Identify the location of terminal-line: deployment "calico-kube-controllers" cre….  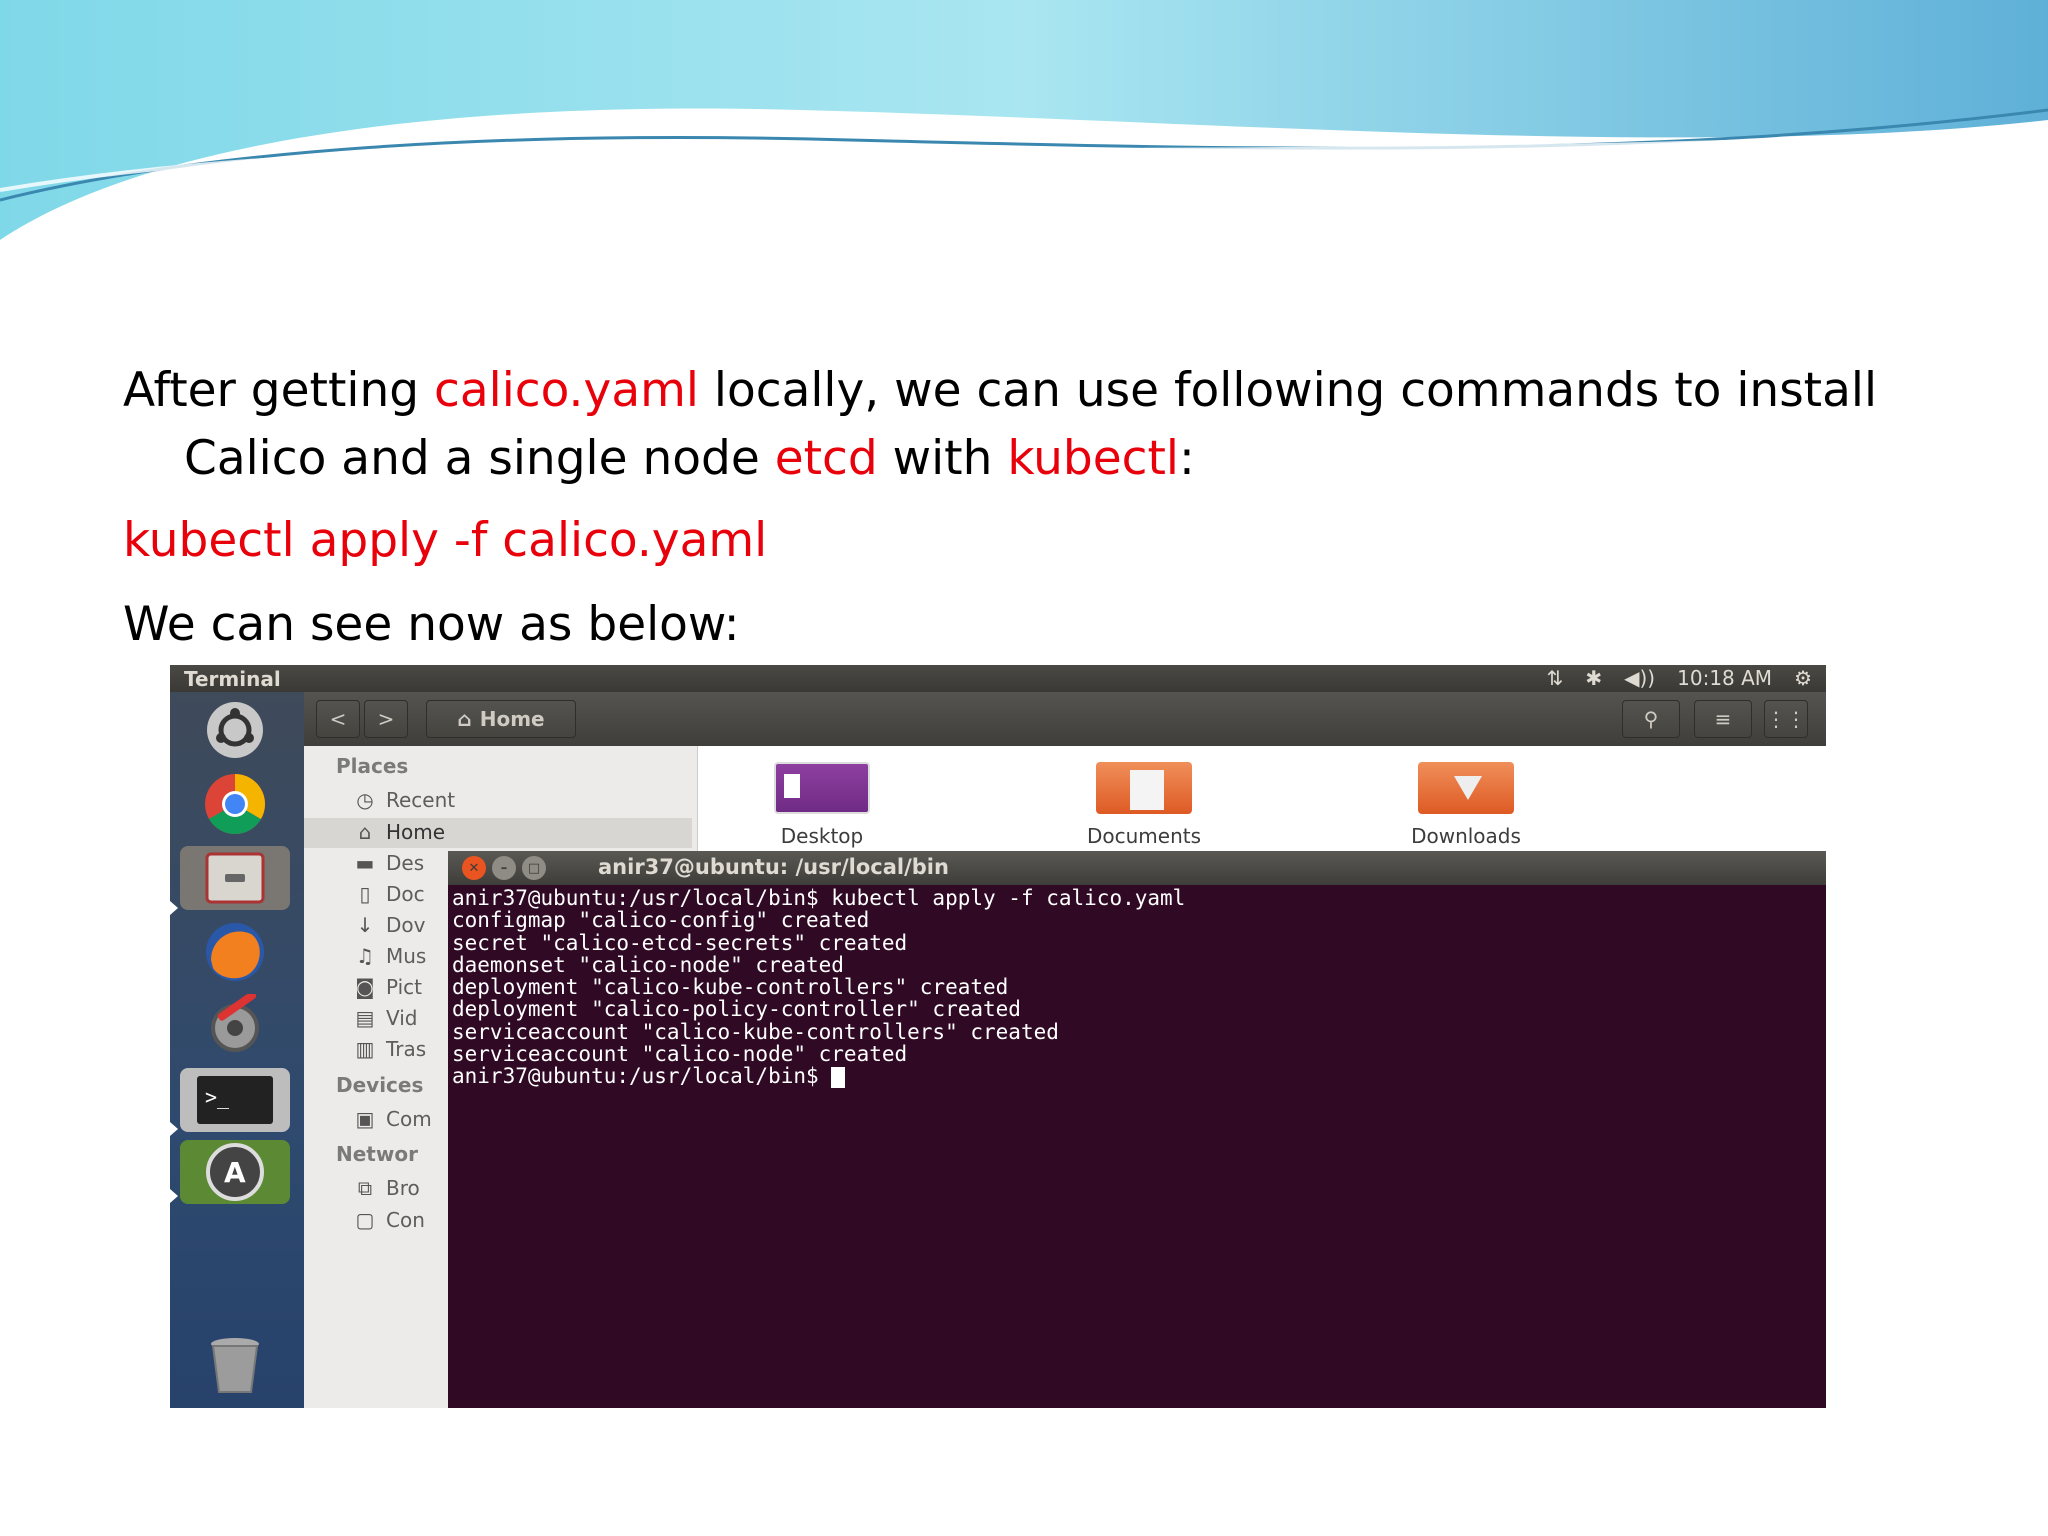
(730, 987).